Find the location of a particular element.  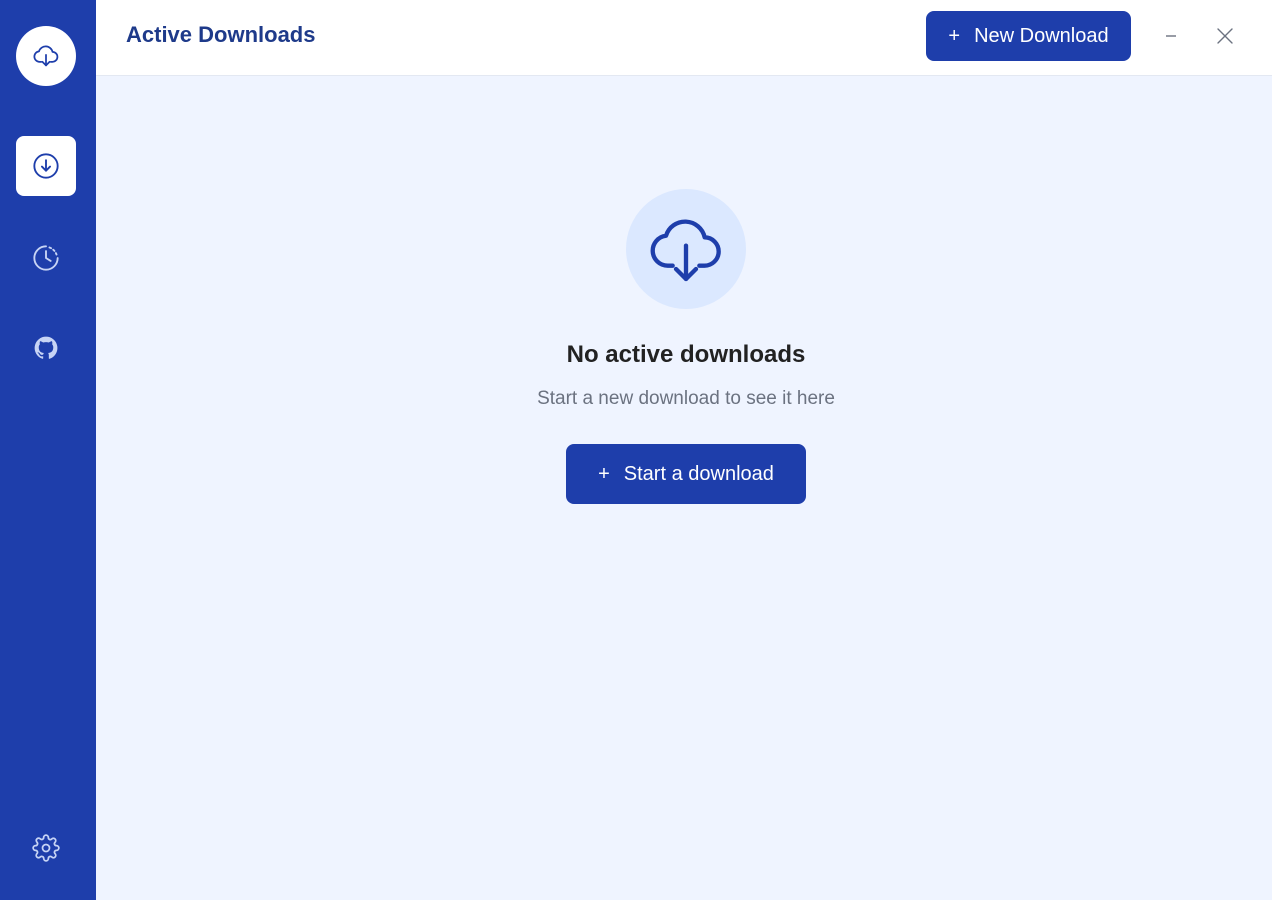

close-icon is located at coordinates (1225, 36).